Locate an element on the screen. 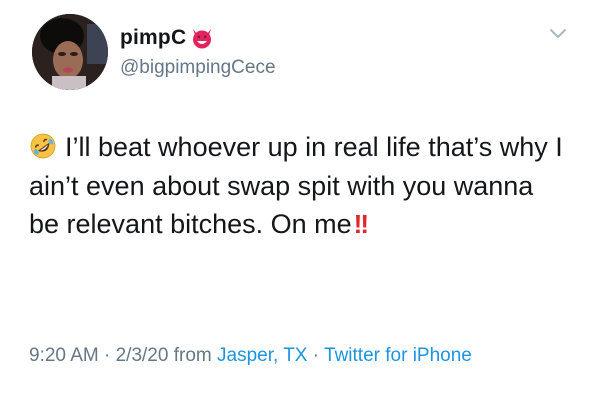  avatar is located at coordinates (70, 52).